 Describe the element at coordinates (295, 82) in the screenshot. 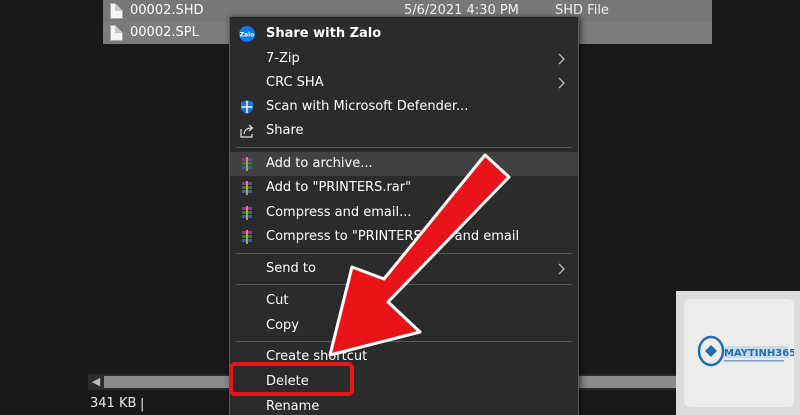

I see `menu-item-label: CRC SHA` at that location.